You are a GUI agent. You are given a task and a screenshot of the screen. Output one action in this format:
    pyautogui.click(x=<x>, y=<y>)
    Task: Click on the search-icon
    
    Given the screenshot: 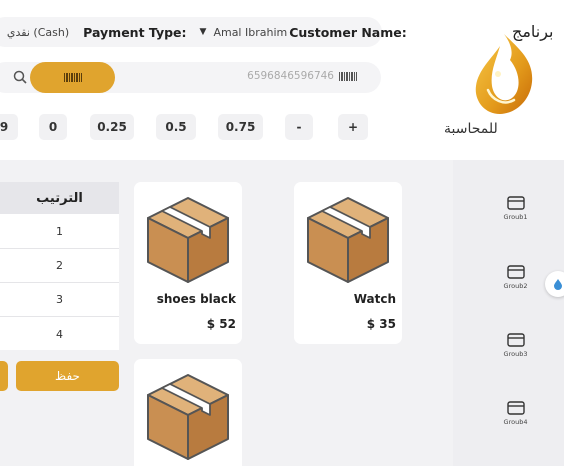 What is the action you would take?
    pyautogui.click(x=20, y=78)
    